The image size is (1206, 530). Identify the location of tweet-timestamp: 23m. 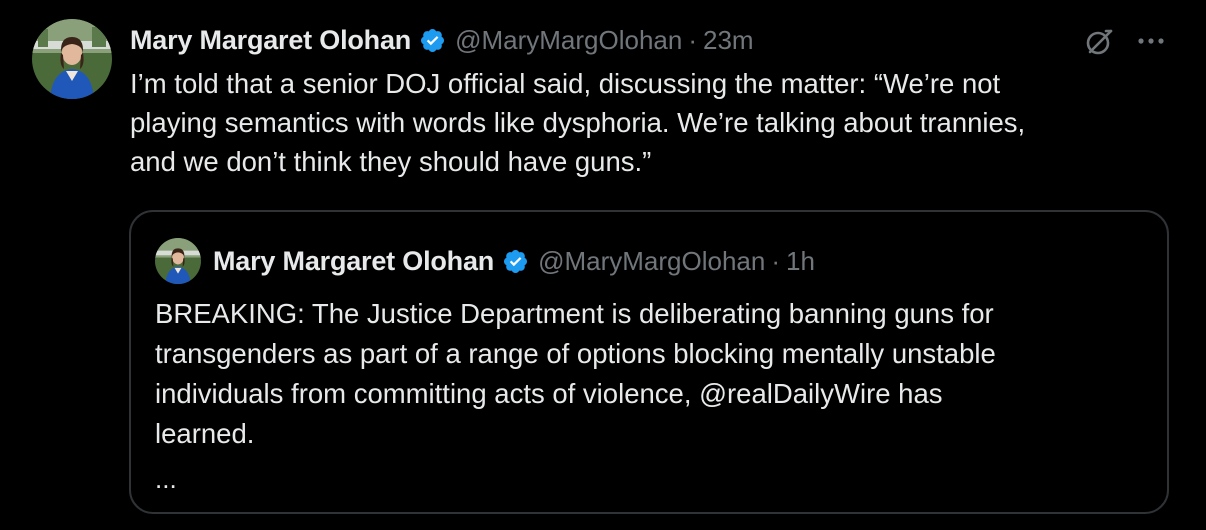
(728, 40).